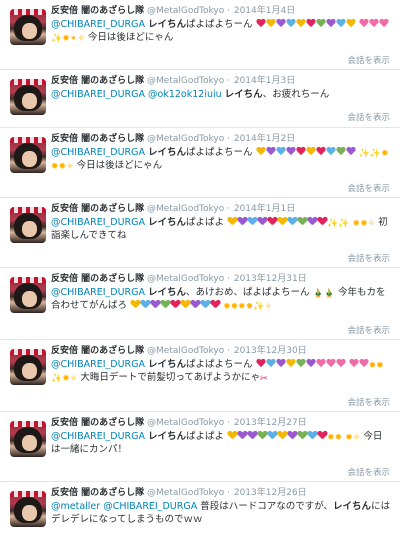 This screenshot has height=540, width=400. I want to click on tweet-date: 2014年1月3日, so click(264, 81).